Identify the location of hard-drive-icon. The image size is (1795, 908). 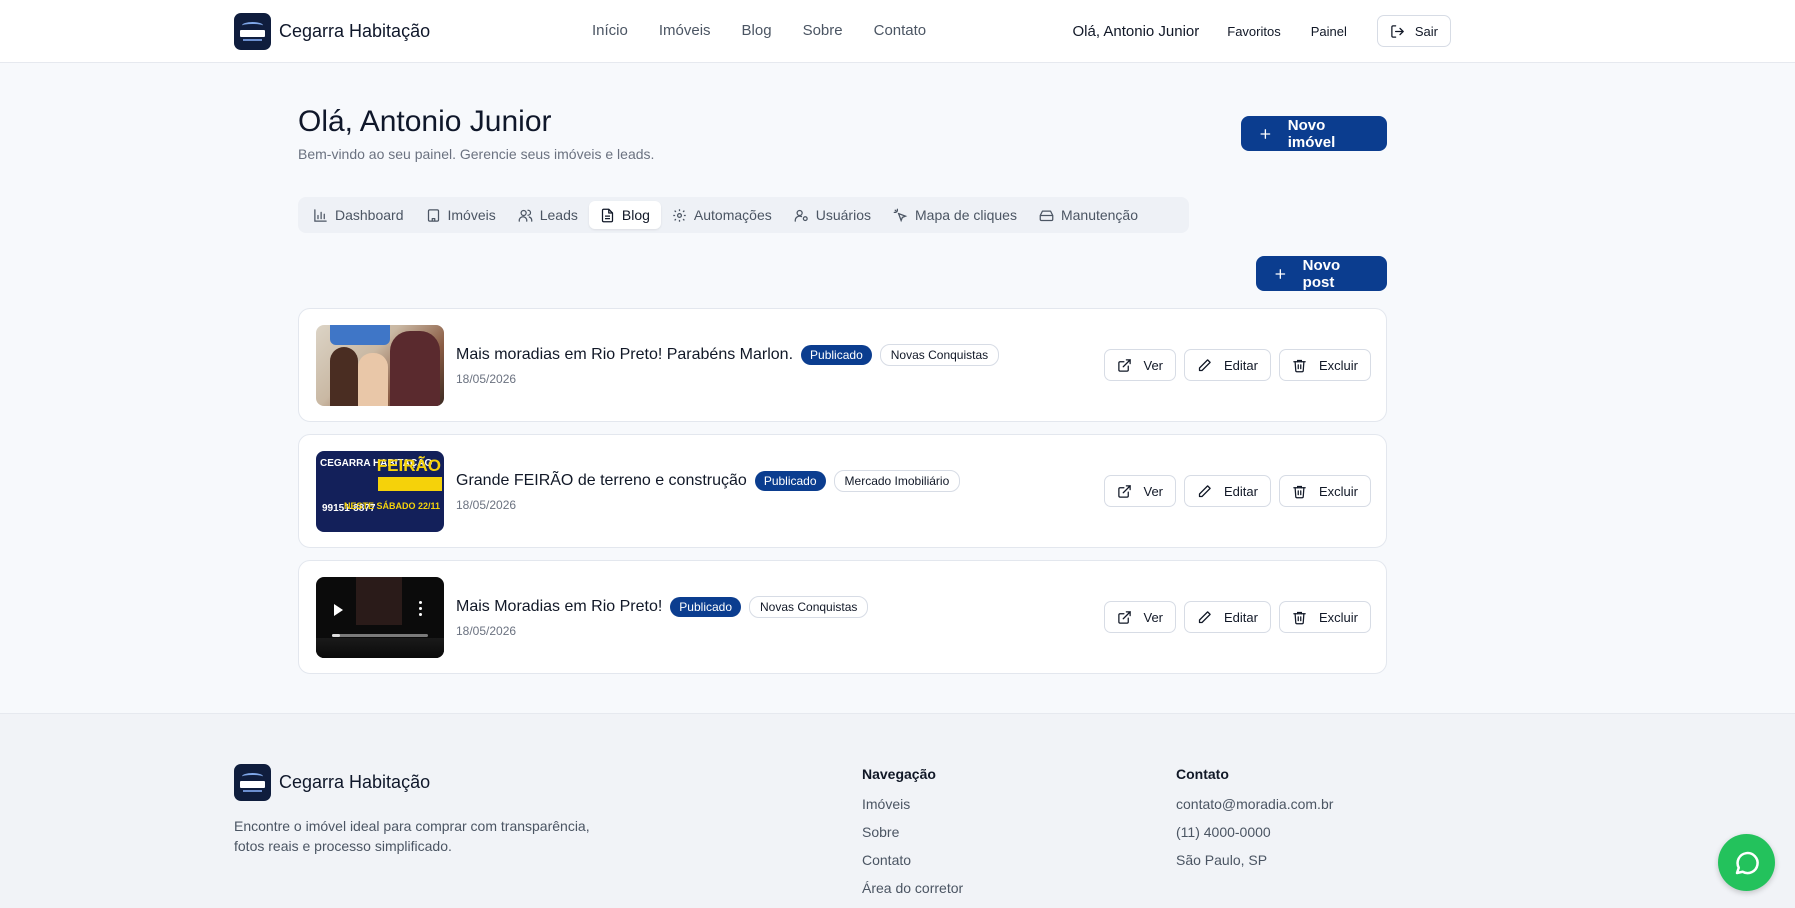
(1046, 215).